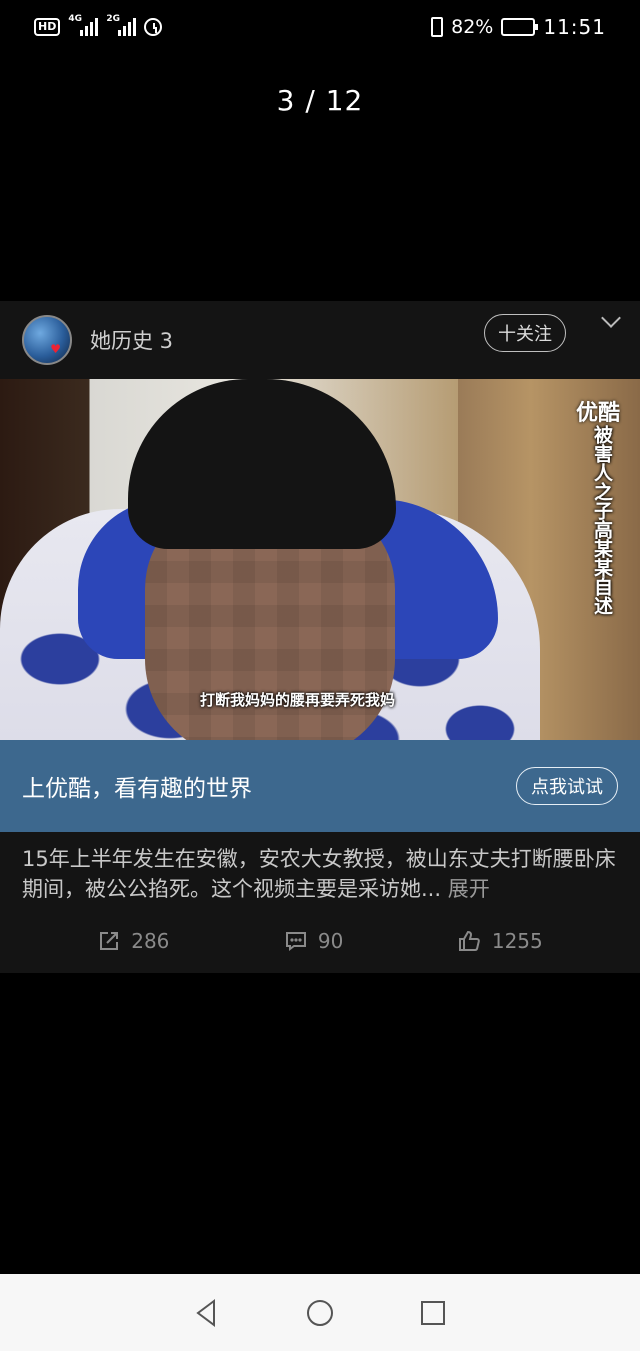 This screenshot has height=1351, width=640. I want to click on like-button: 1255, so click(500, 941).